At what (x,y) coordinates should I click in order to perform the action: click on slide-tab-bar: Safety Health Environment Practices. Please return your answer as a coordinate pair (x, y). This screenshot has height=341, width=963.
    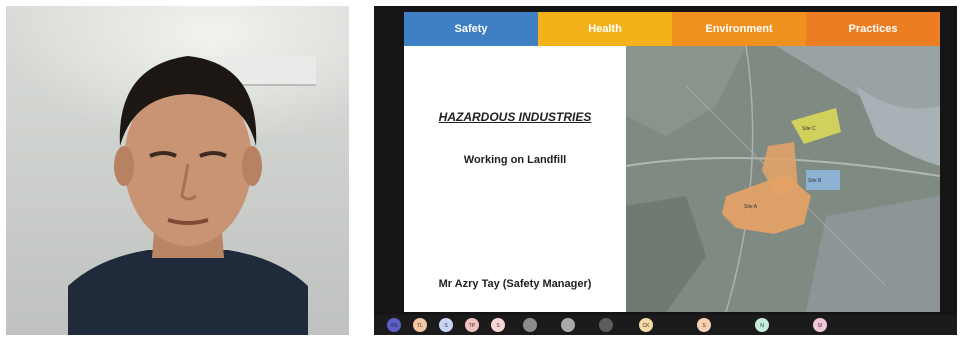
    Looking at the image, I should click on (672, 29).